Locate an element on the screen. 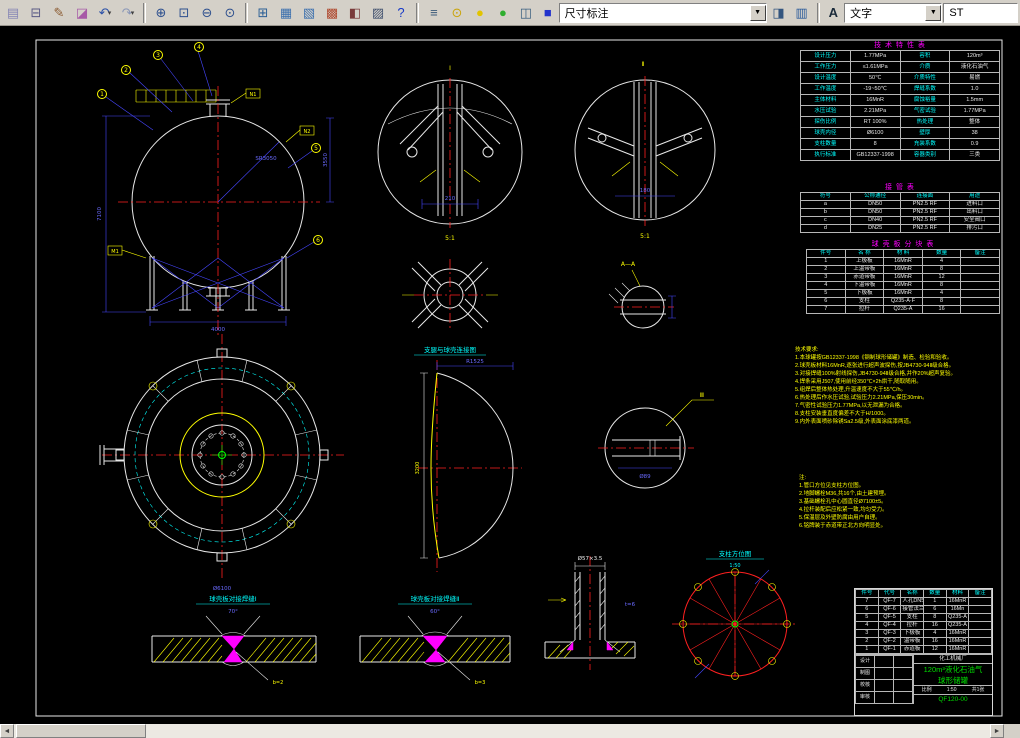 The image size is (1020, 738). table-row: b DN50 PN2.5 RF 出料口 is located at coordinates (900, 212).